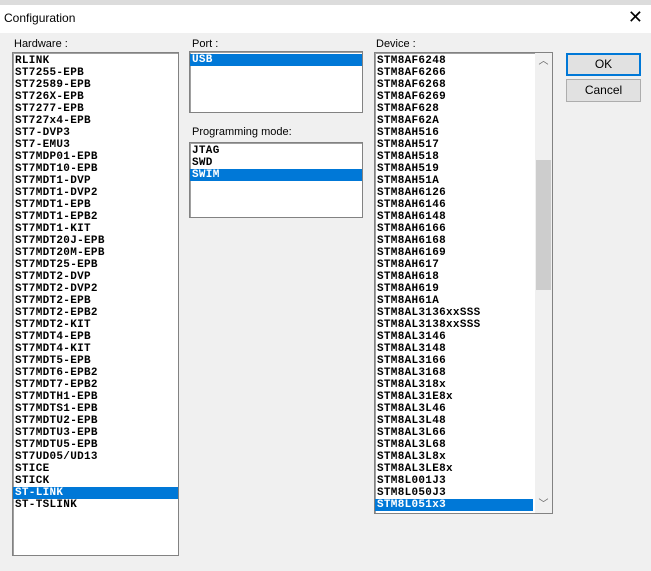 The image size is (651, 571). I want to click on hardware-item: ST7MDT4-EPB, so click(95, 337).